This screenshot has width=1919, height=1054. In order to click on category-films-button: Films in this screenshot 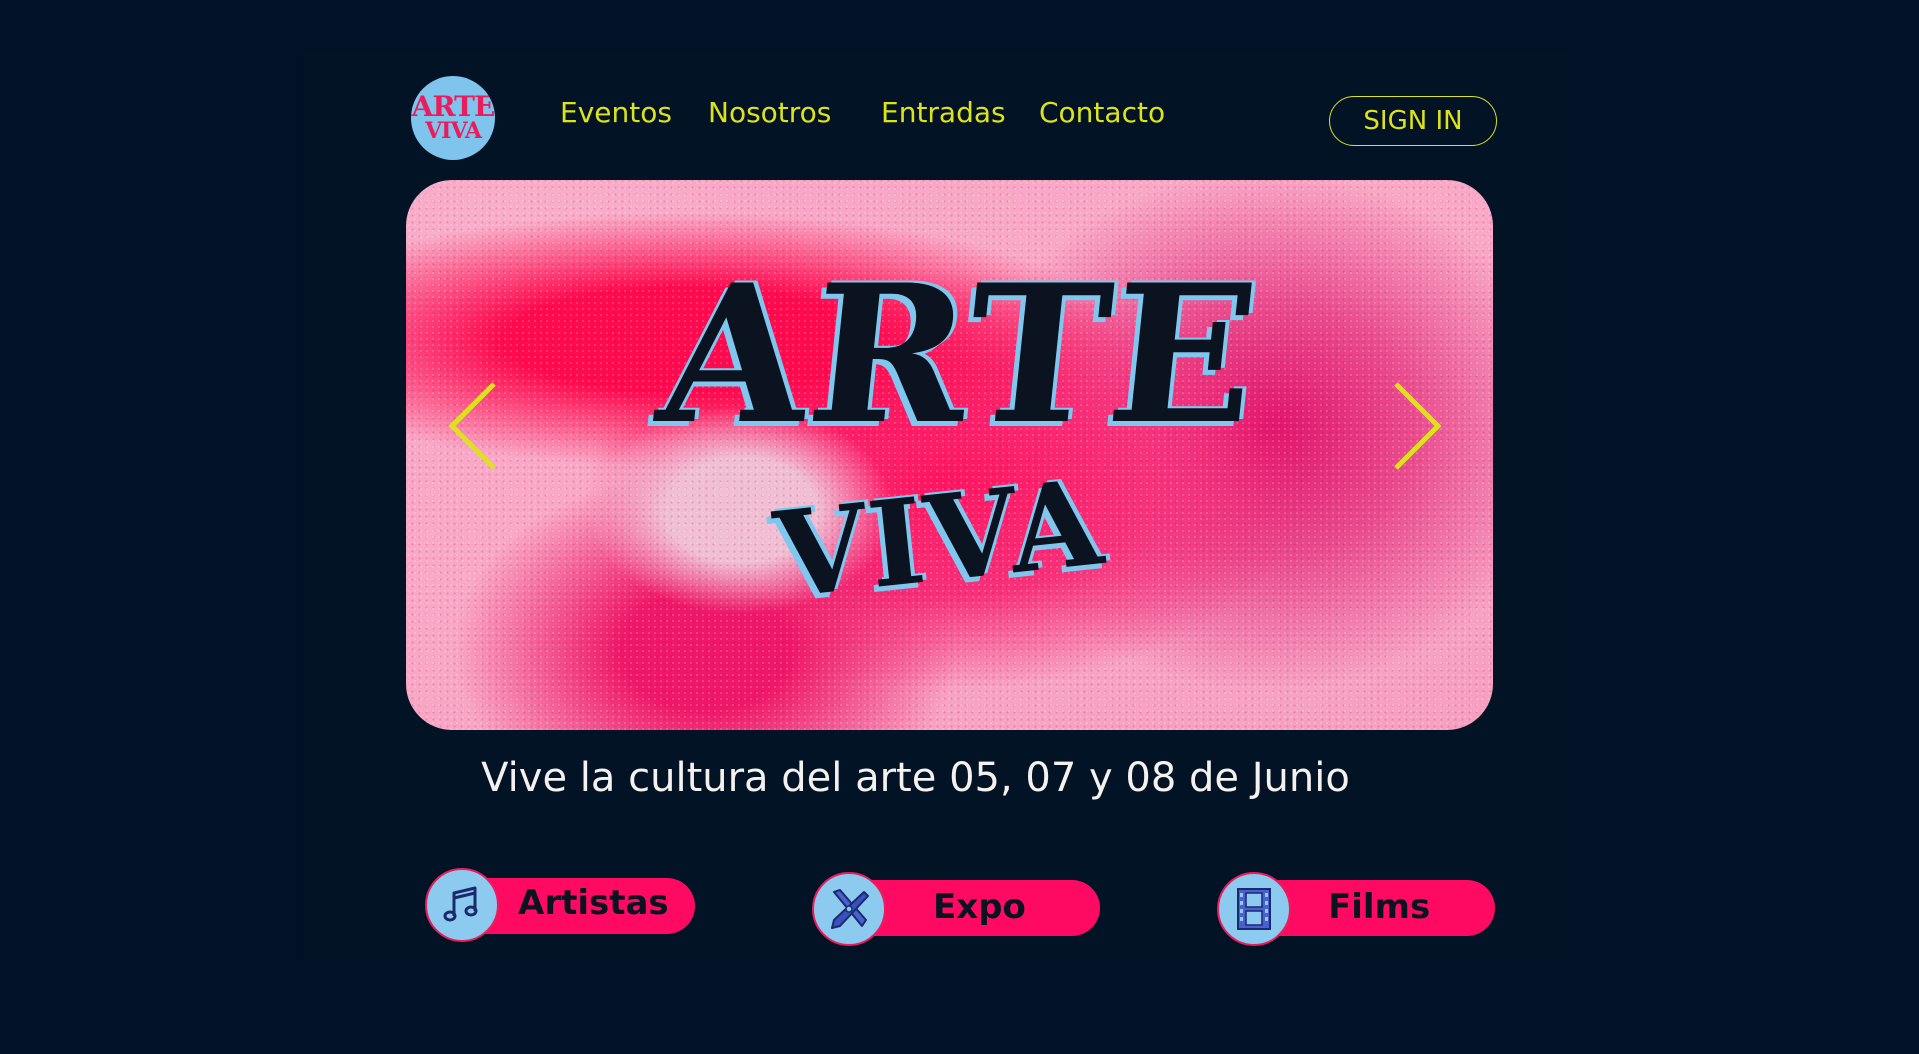, I will do `click(1357, 909)`.